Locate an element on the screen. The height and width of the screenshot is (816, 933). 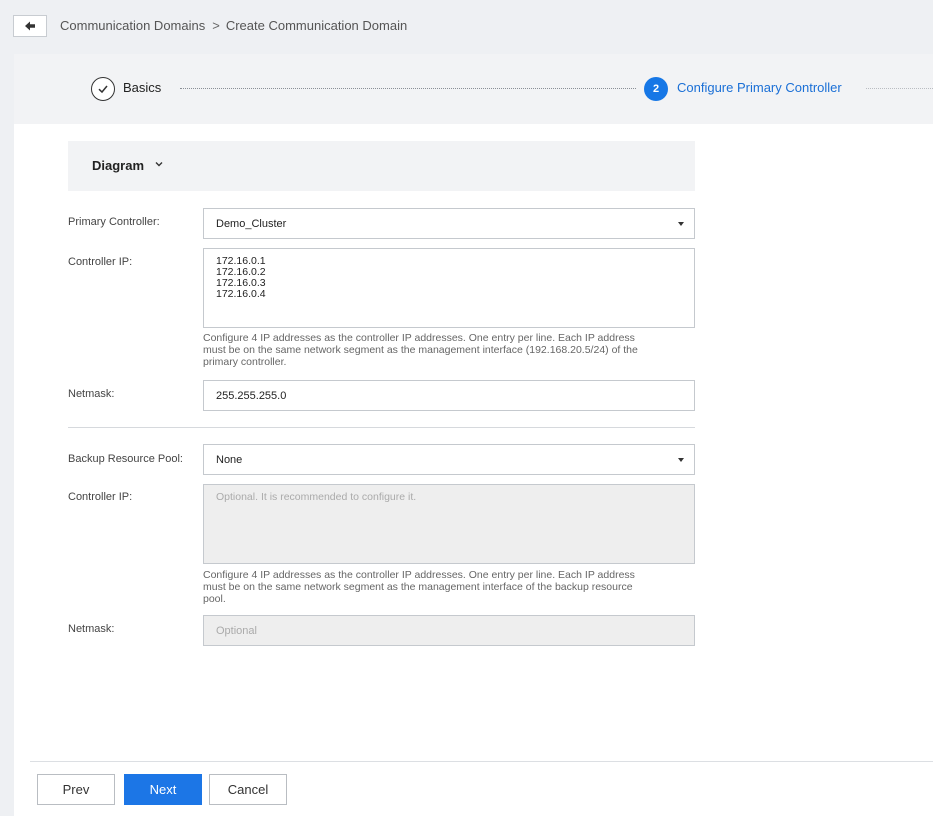
diagram-toggle: Diagram is located at coordinates (118, 165).